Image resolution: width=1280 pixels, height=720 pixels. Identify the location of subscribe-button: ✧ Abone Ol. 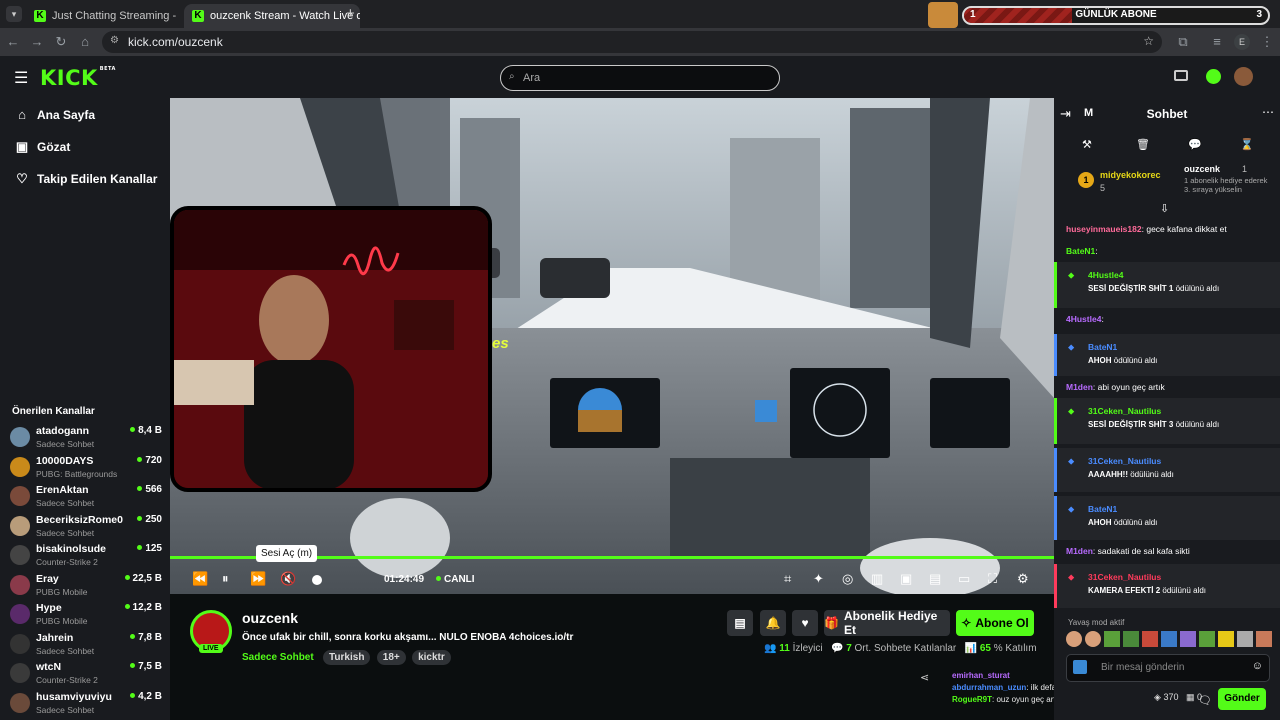
(995, 623).